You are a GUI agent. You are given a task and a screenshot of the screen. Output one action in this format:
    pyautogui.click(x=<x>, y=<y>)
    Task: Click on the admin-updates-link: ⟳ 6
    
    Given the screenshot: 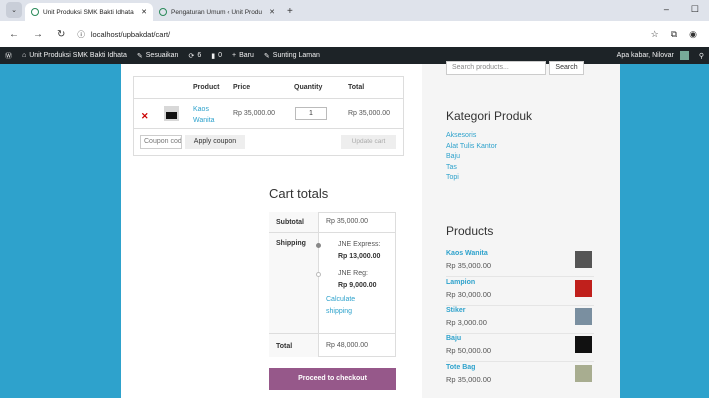 What is the action you would take?
    pyautogui.click(x=194, y=55)
    